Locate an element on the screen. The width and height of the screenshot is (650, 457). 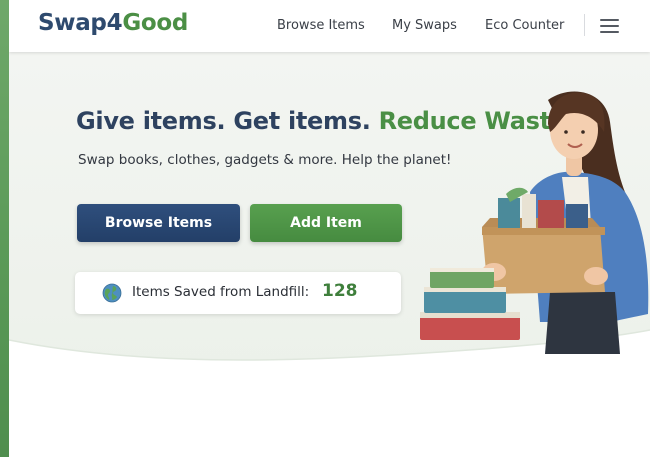
nav-divider is located at coordinates (584, 25).